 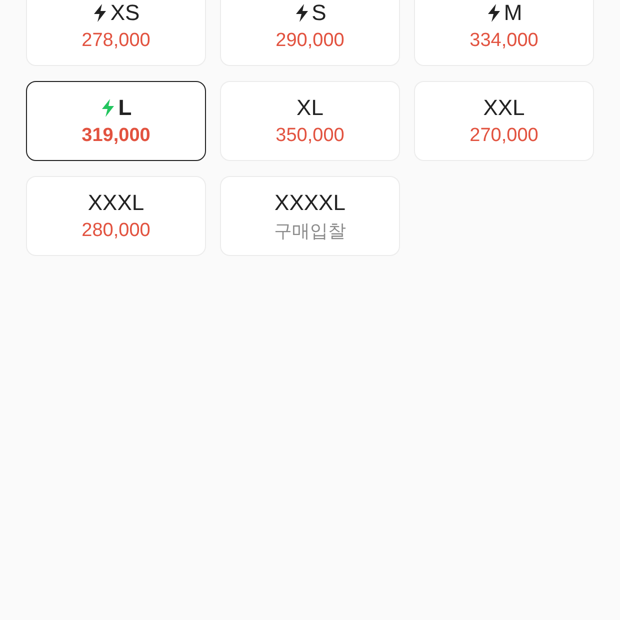 I want to click on size-option: XXXL 280,000, so click(x=116, y=216).